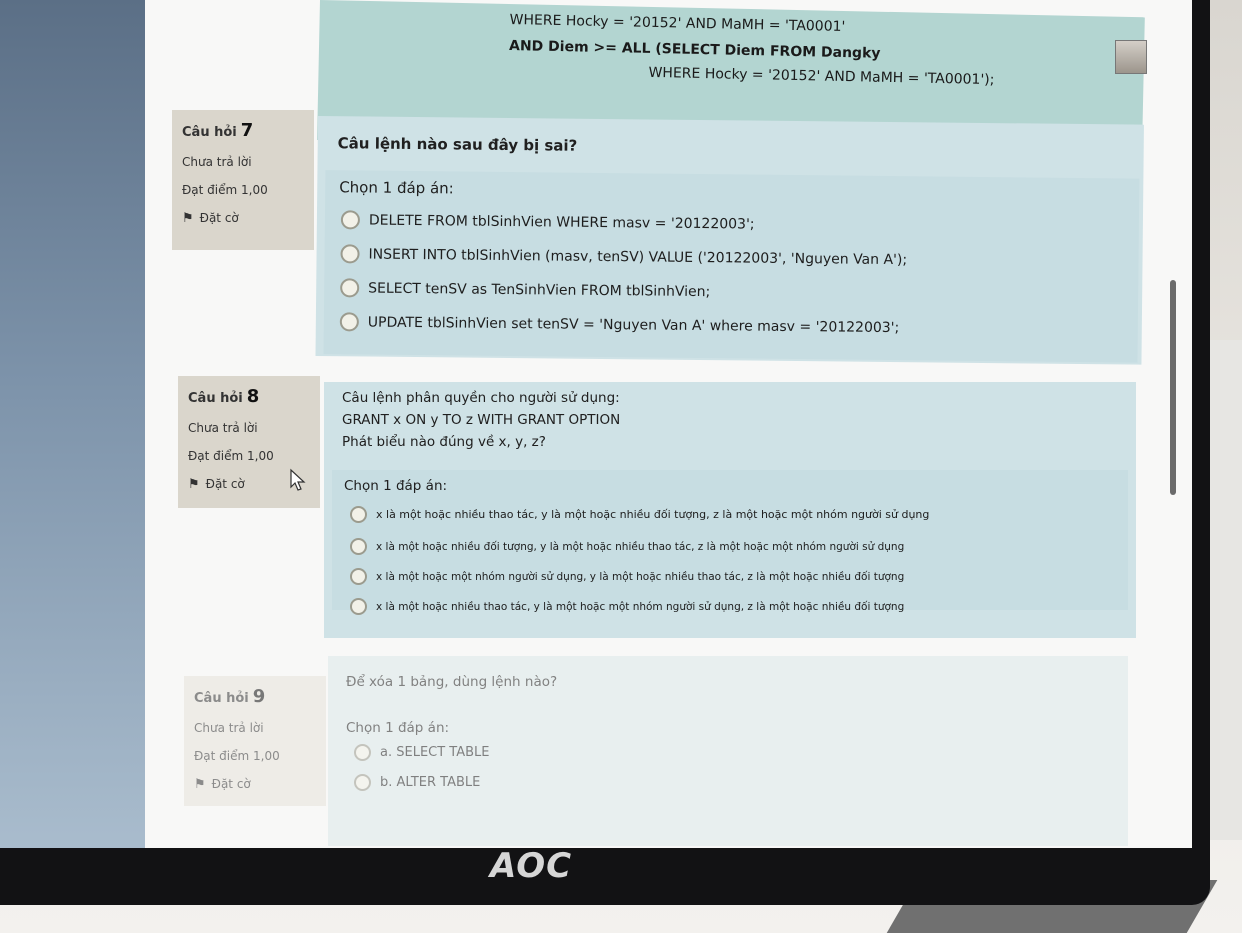 This screenshot has height=933, width=1242. What do you see at coordinates (430, 782) in the screenshot?
I see `answer-option-label: b. ALTER TABLE` at bounding box center [430, 782].